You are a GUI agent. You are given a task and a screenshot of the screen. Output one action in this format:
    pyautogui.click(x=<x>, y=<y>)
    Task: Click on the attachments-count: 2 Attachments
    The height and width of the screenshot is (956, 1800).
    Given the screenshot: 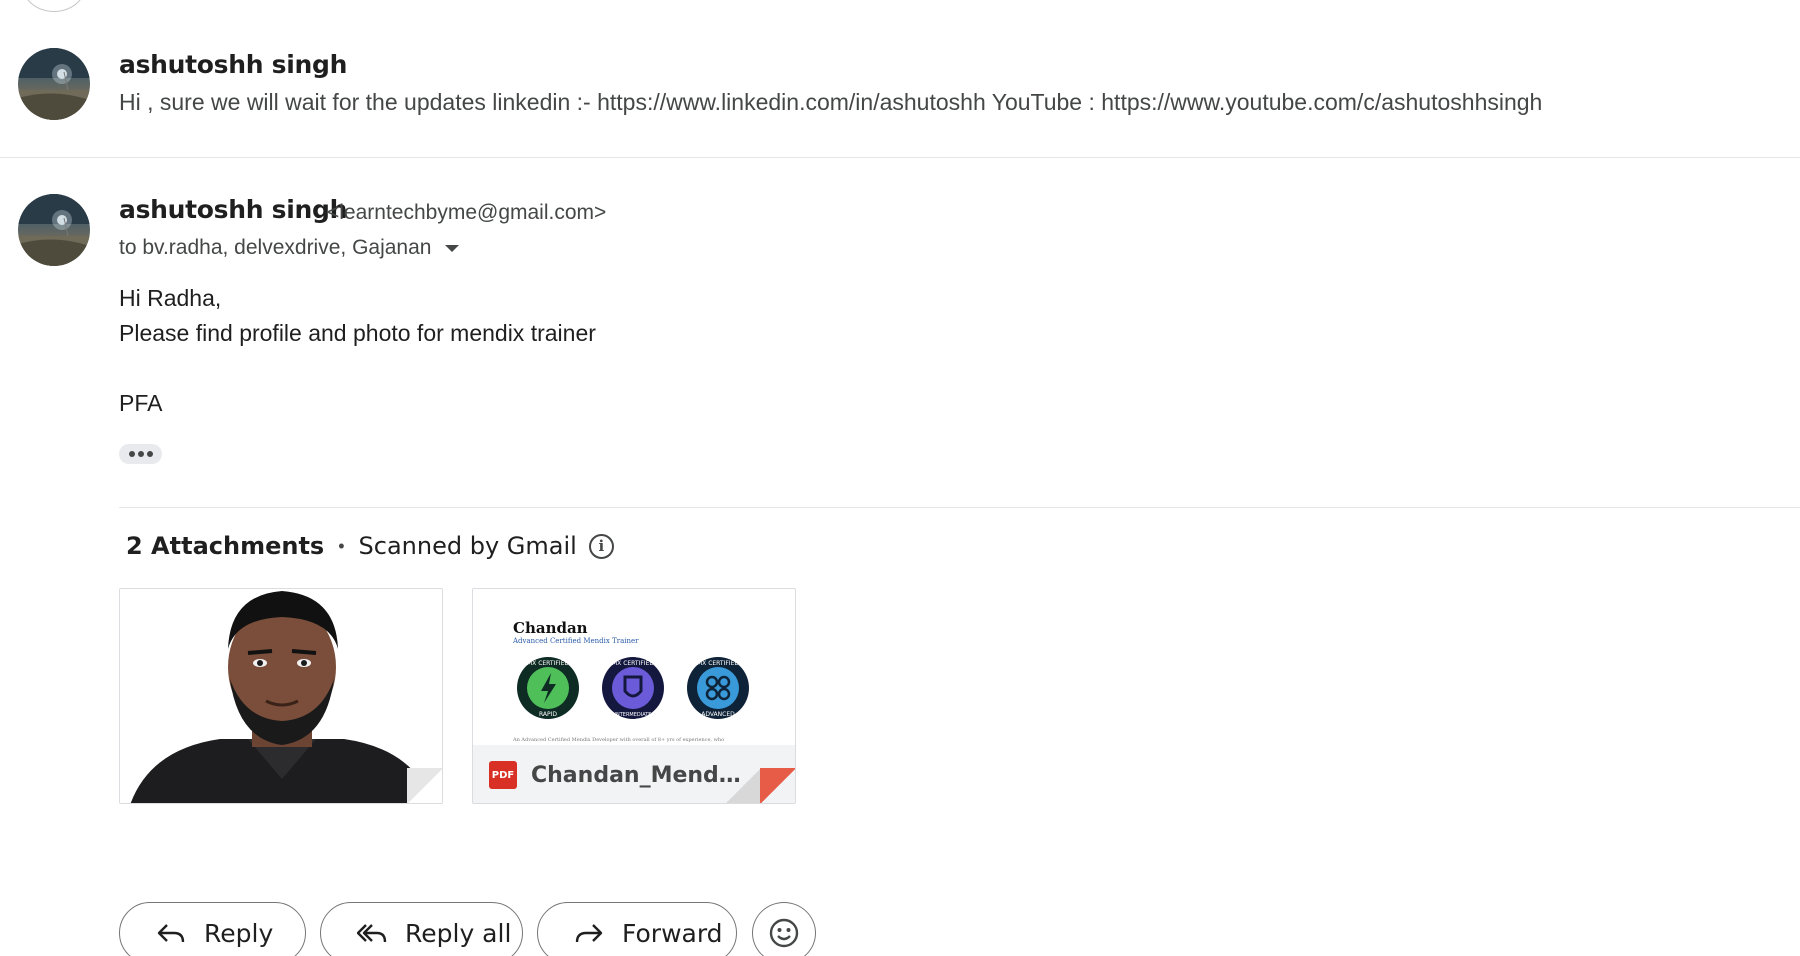 What is the action you would take?
    pyautogui.click(x=225, y=546)
    